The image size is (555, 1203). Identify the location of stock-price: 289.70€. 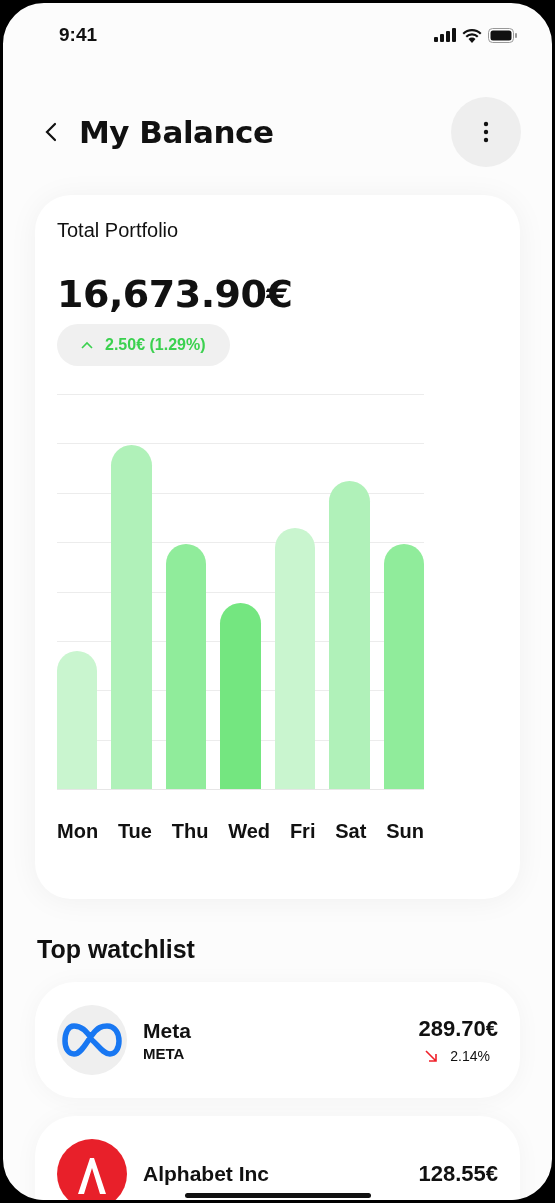
(458, 1029).